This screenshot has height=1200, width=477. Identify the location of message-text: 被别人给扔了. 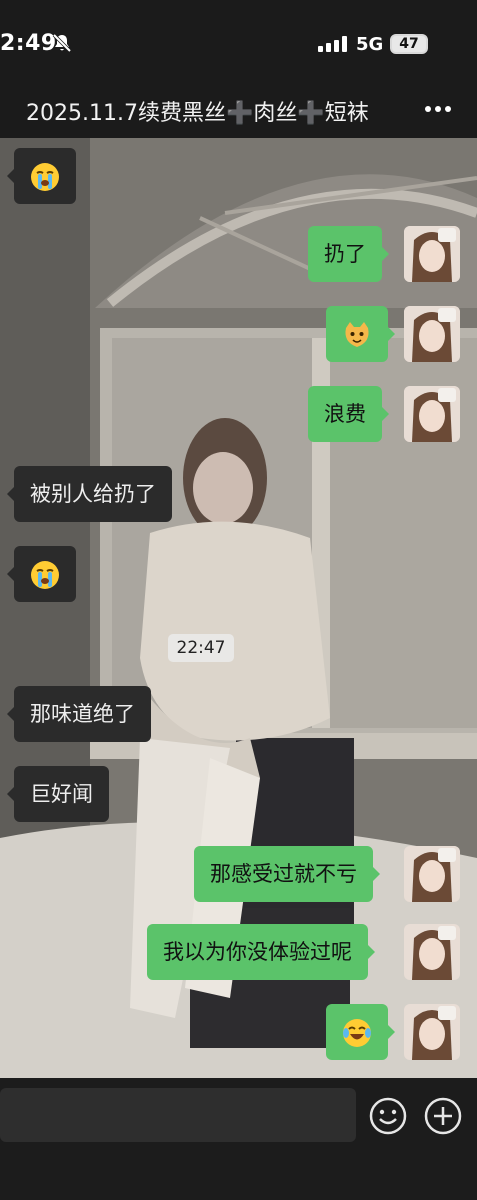
(93, 494).